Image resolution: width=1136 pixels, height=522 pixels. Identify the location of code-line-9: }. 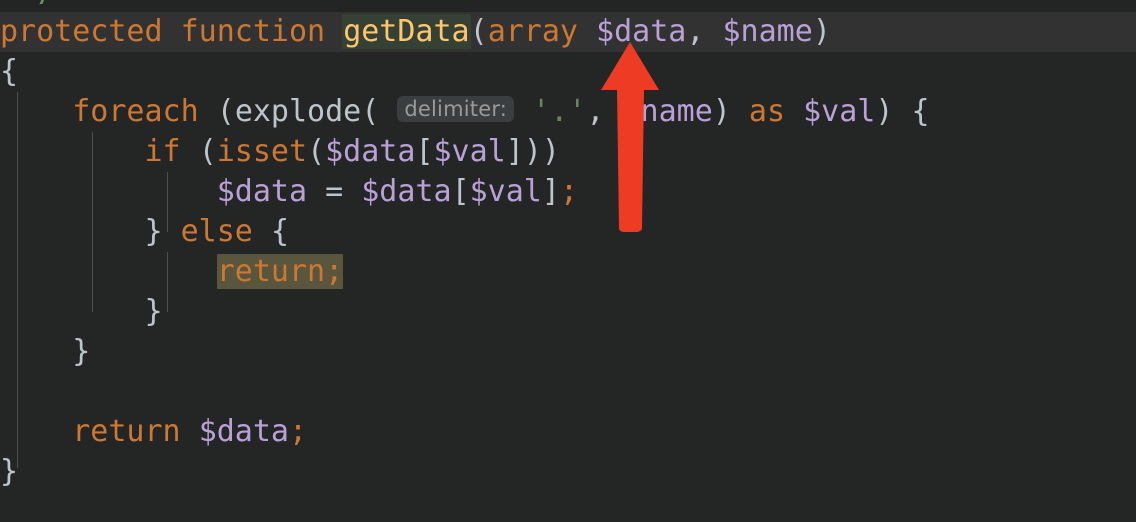
(45, 352).